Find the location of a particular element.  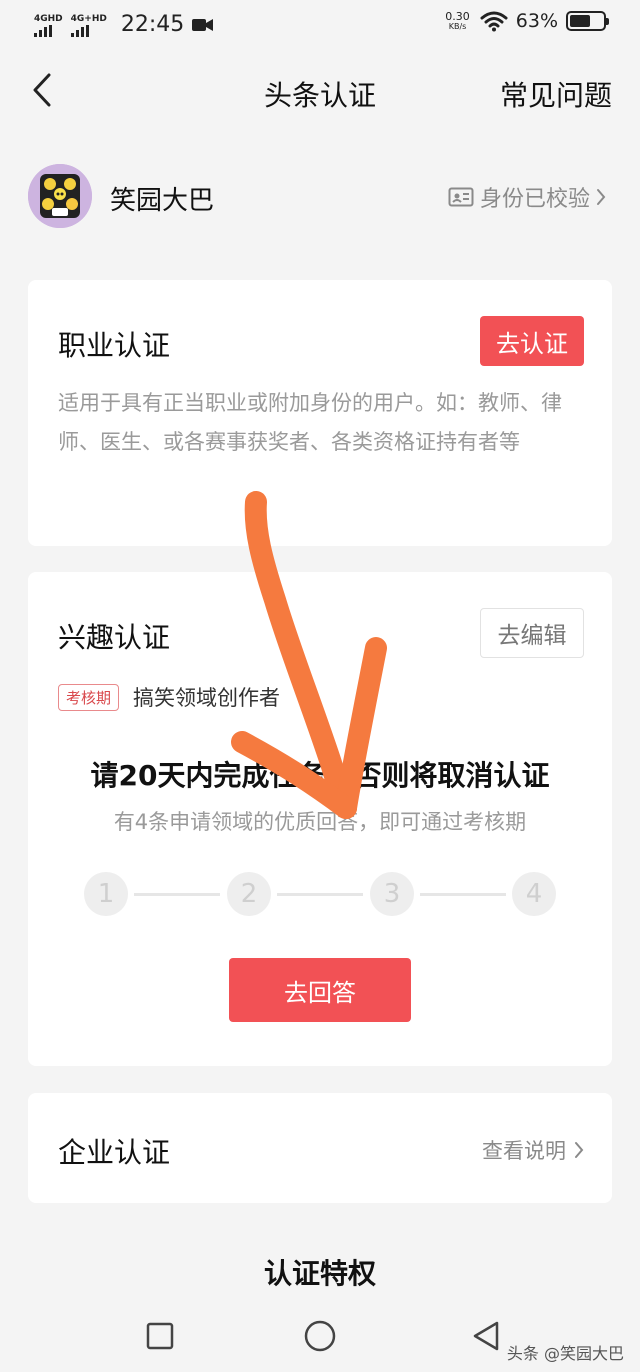

interest-field: 搞笑领域创作者 is located at coordinates (207, 698).